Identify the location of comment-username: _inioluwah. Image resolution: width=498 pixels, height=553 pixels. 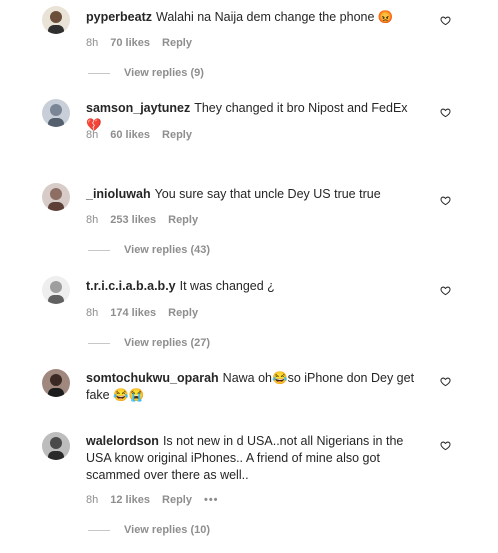
(118, 194).